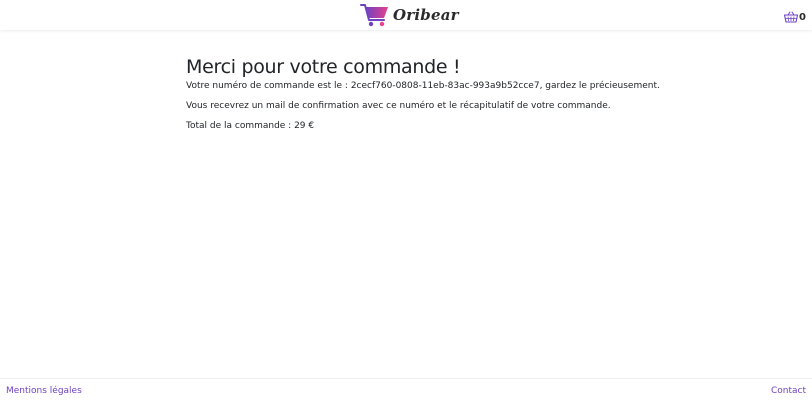 The width and height of the screenshot is (812, 401). What do you see at coordinates (375, 15) in the screenshot?
I see `shopping-cart-icon` at bounding box center [375, 15].